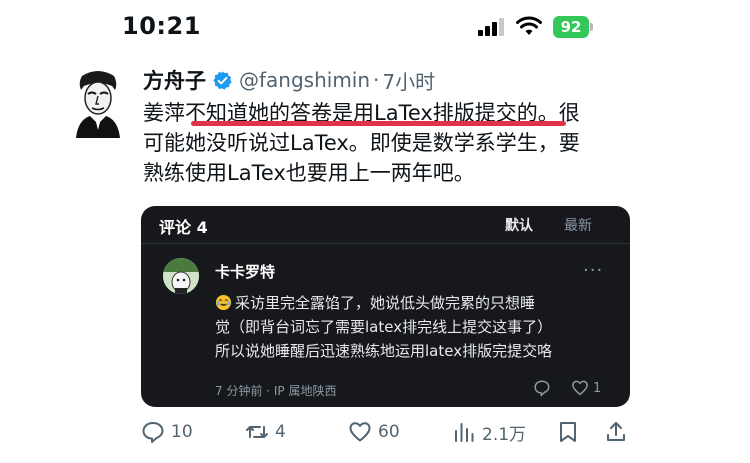  I want to click on bookmark-button, so click(568, 432).